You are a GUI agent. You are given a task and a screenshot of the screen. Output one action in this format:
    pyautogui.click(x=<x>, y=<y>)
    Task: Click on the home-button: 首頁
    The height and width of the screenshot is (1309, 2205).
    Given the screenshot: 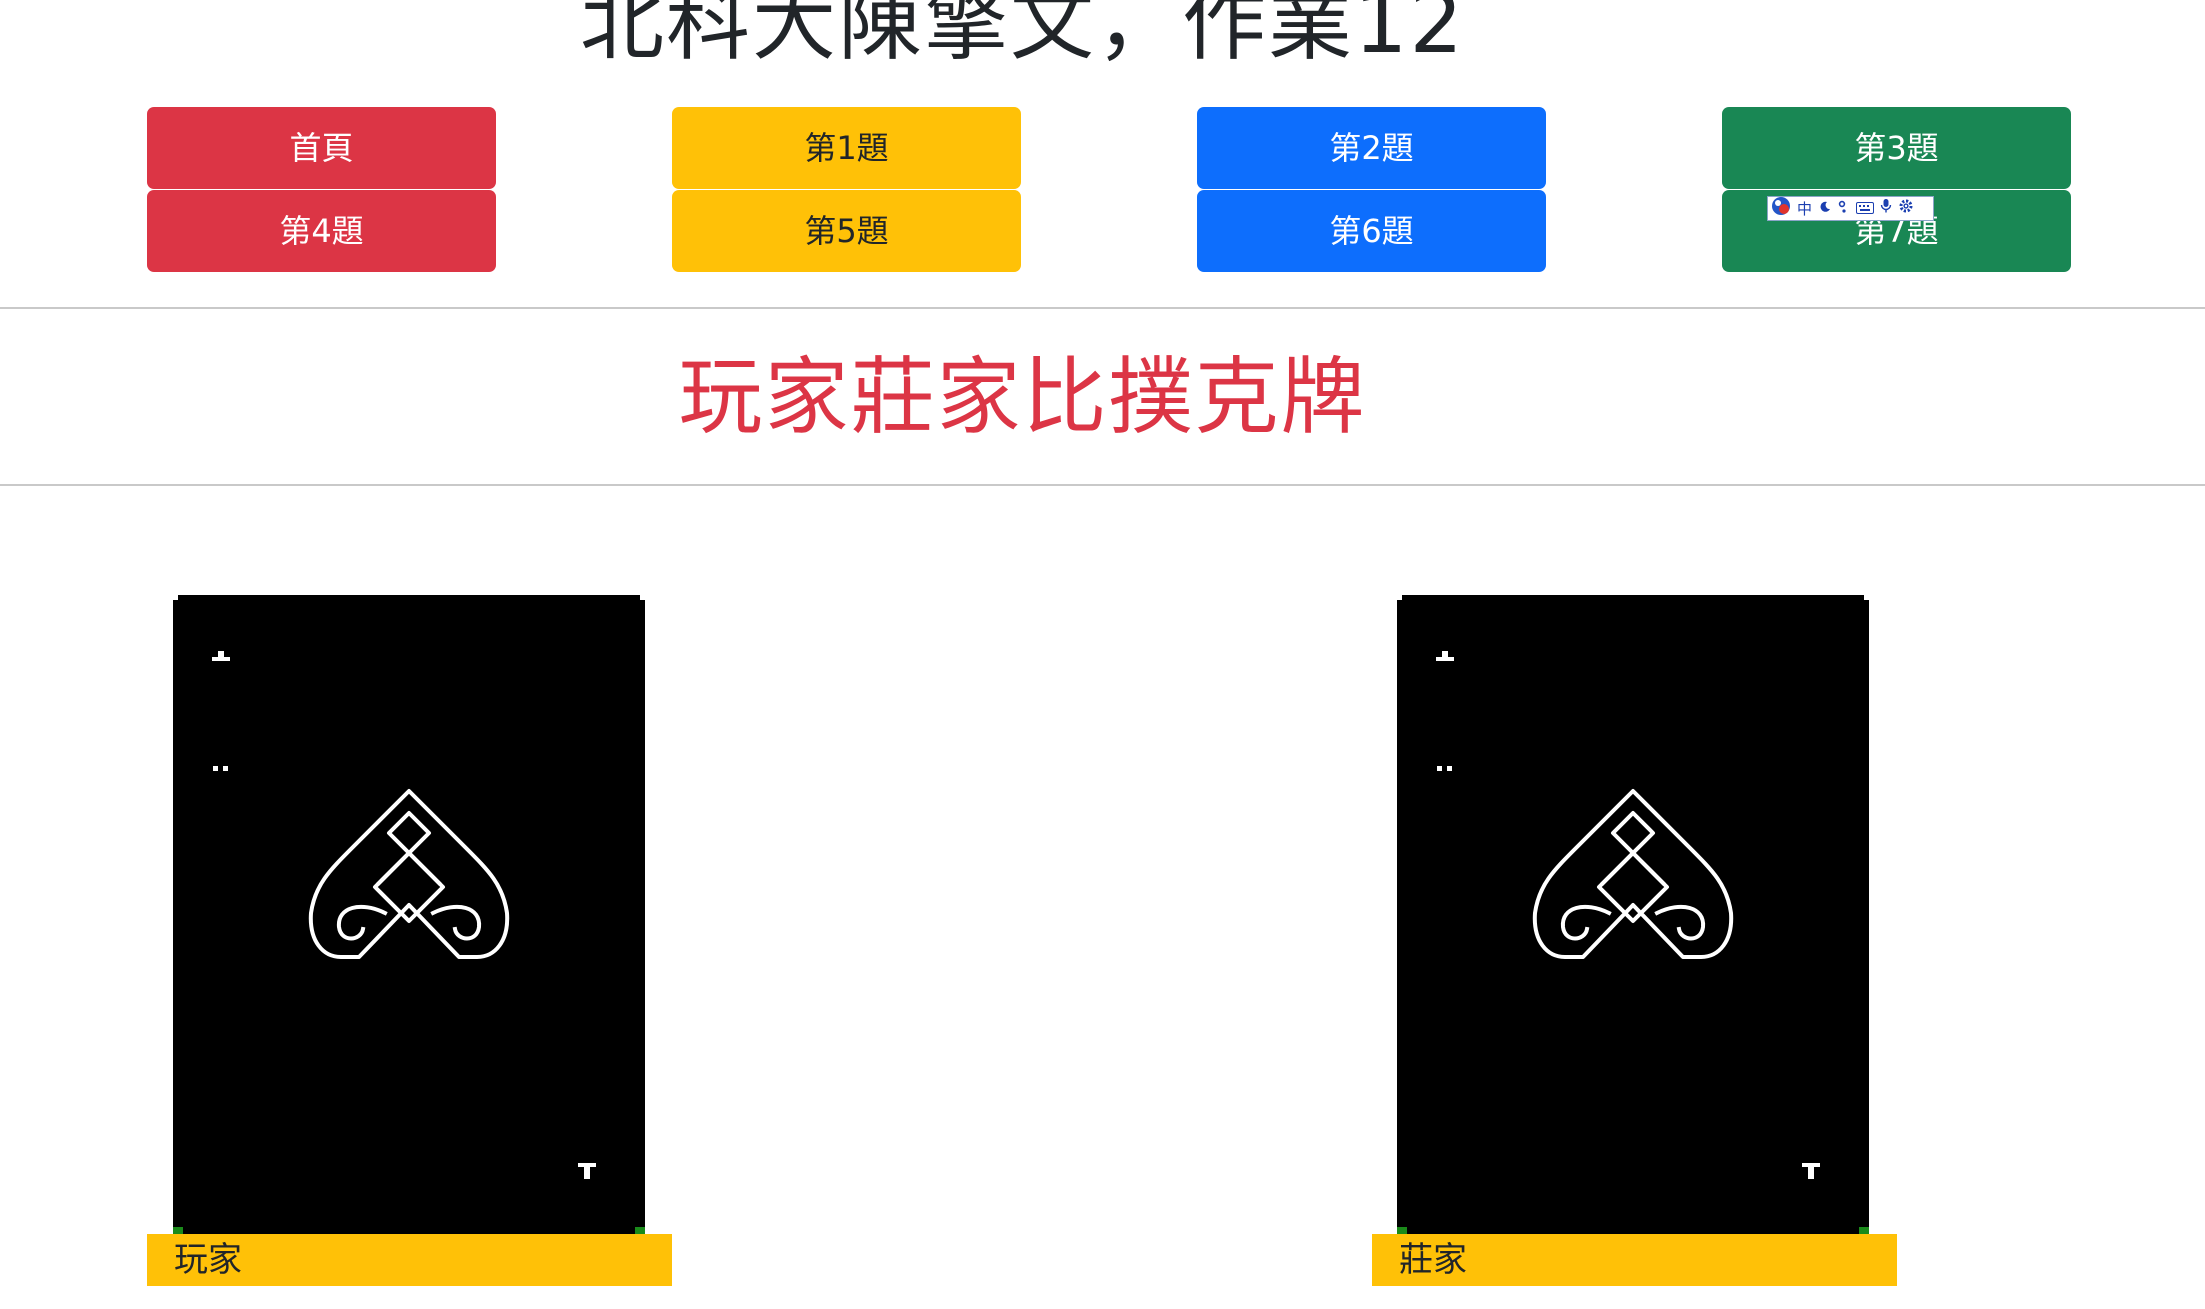 What is the action you would take?
    pyautogui.click(x=321, y=148)
    